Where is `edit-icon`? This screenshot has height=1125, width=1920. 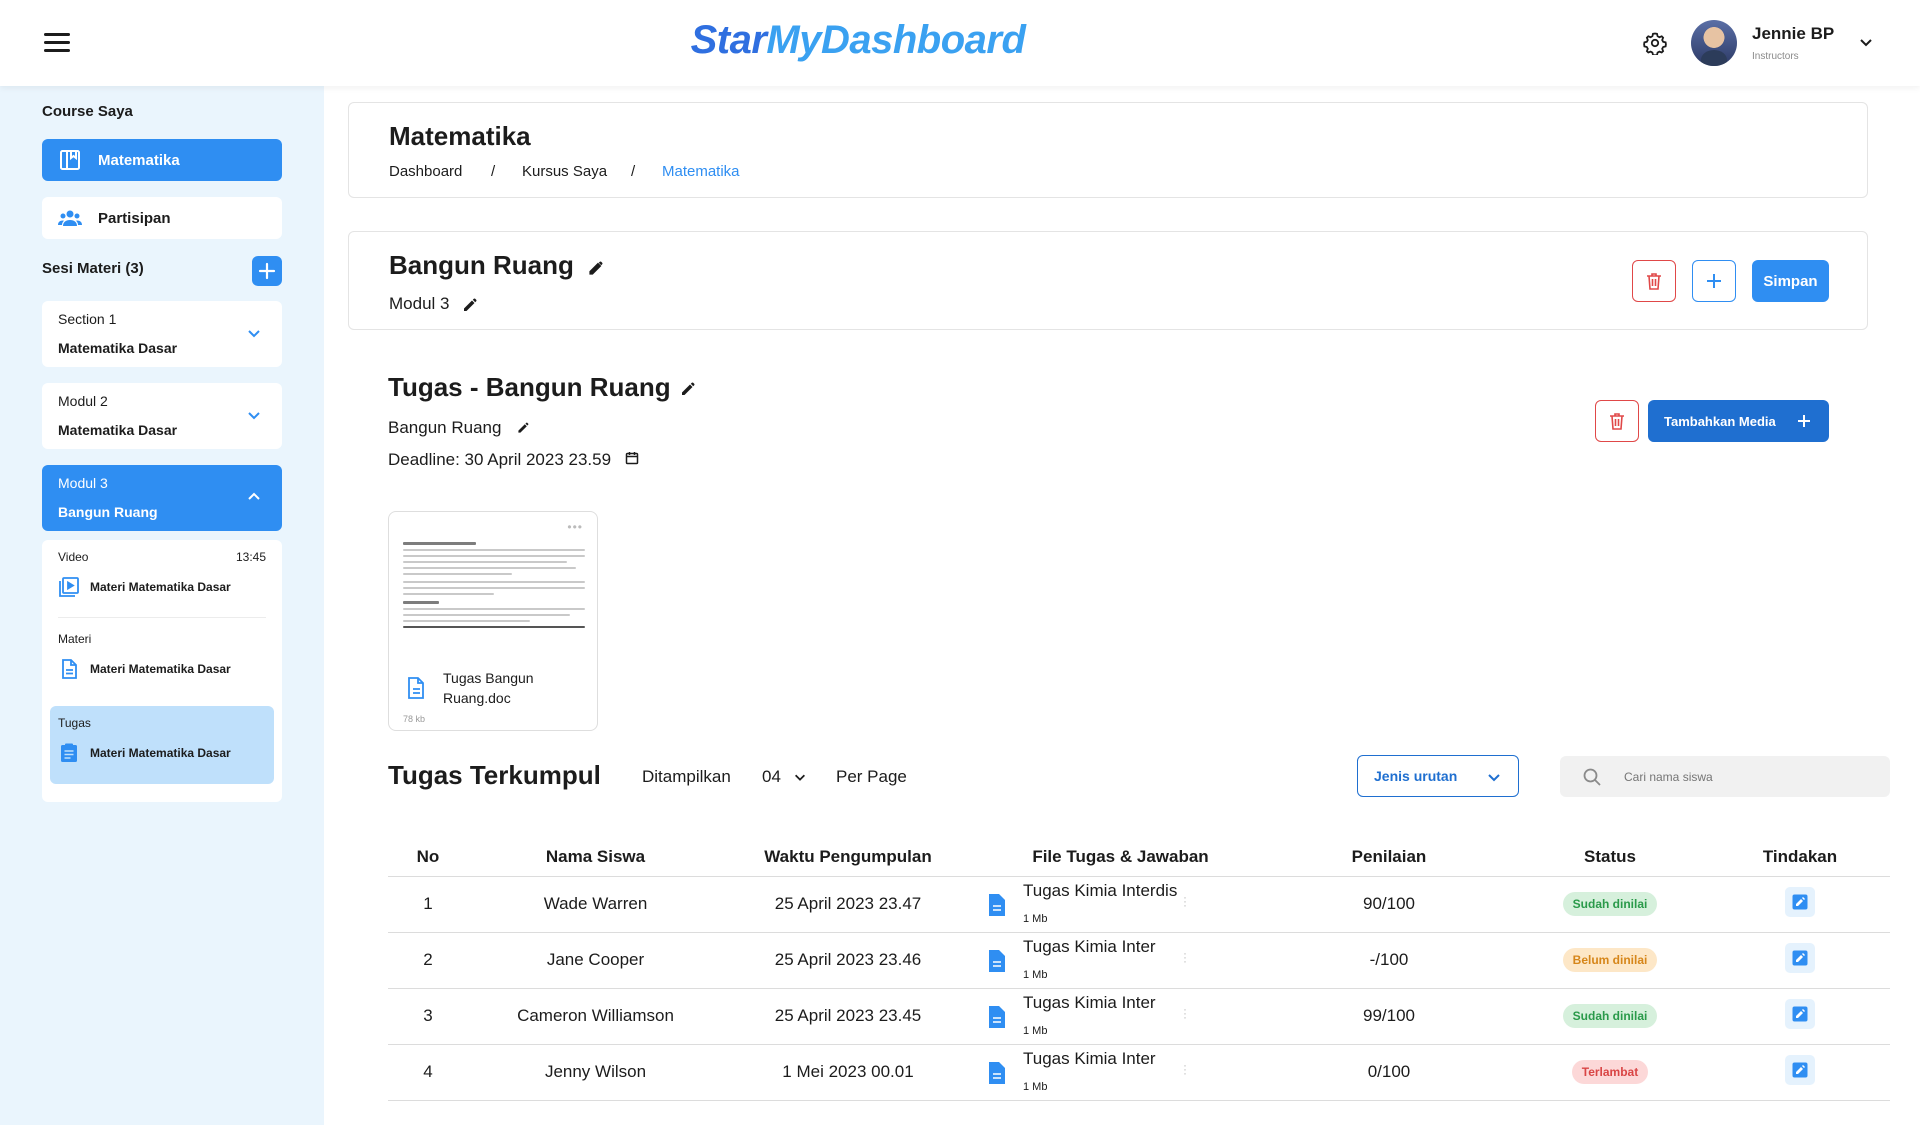
edit-icon is located at coordinates (1800, 901).